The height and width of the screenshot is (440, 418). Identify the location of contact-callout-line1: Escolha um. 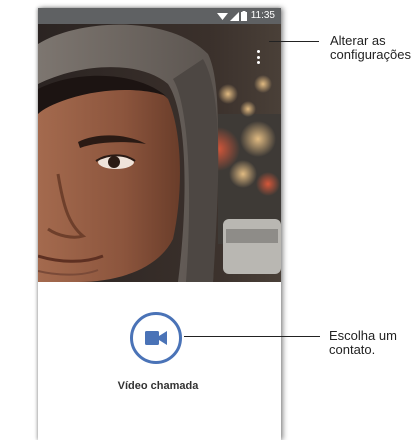
(363, 335).